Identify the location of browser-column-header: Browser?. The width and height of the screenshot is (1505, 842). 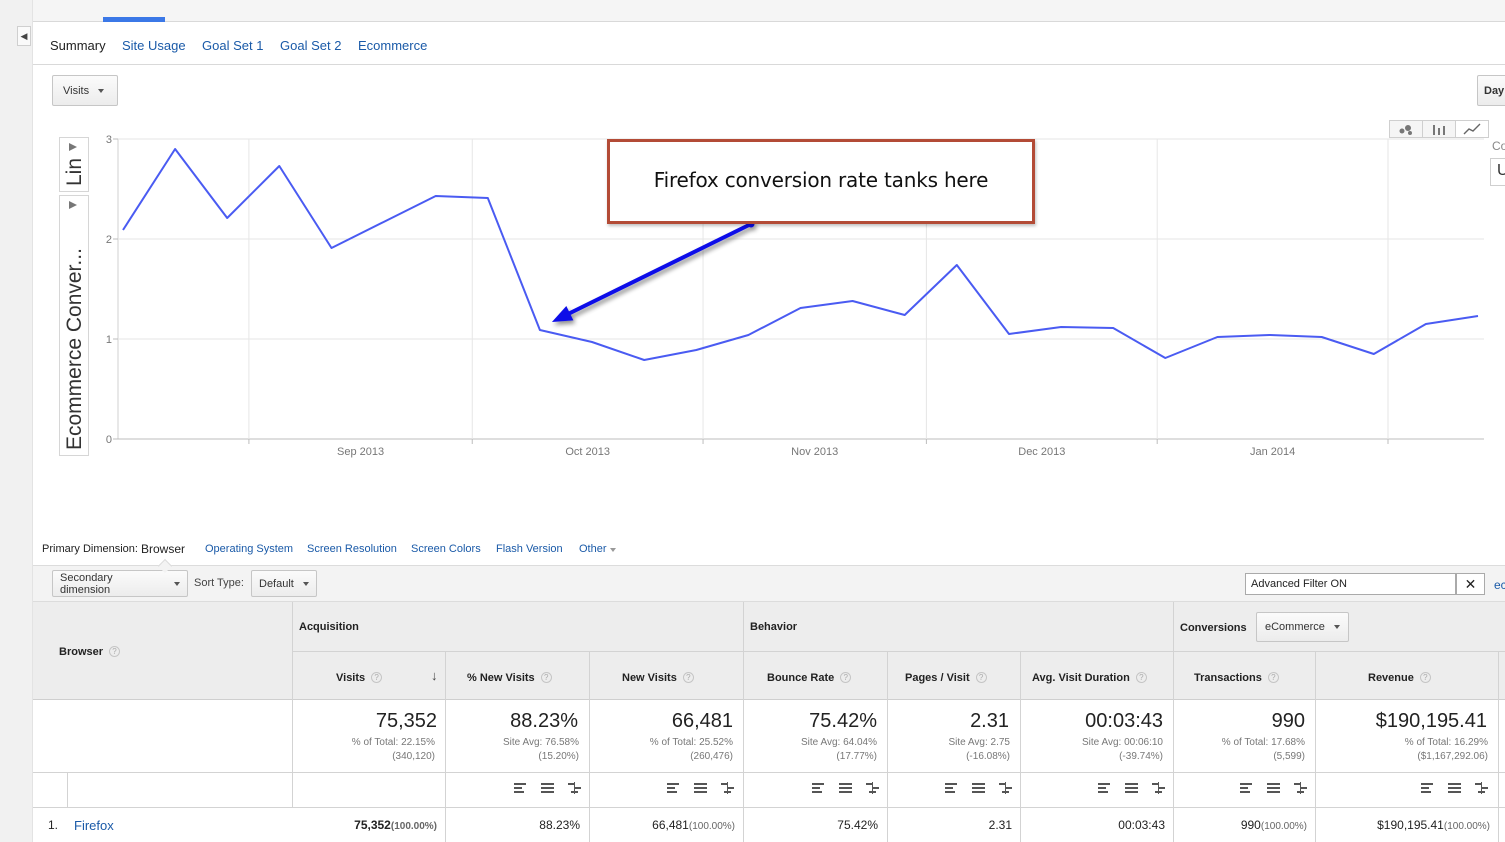
(90, 652).